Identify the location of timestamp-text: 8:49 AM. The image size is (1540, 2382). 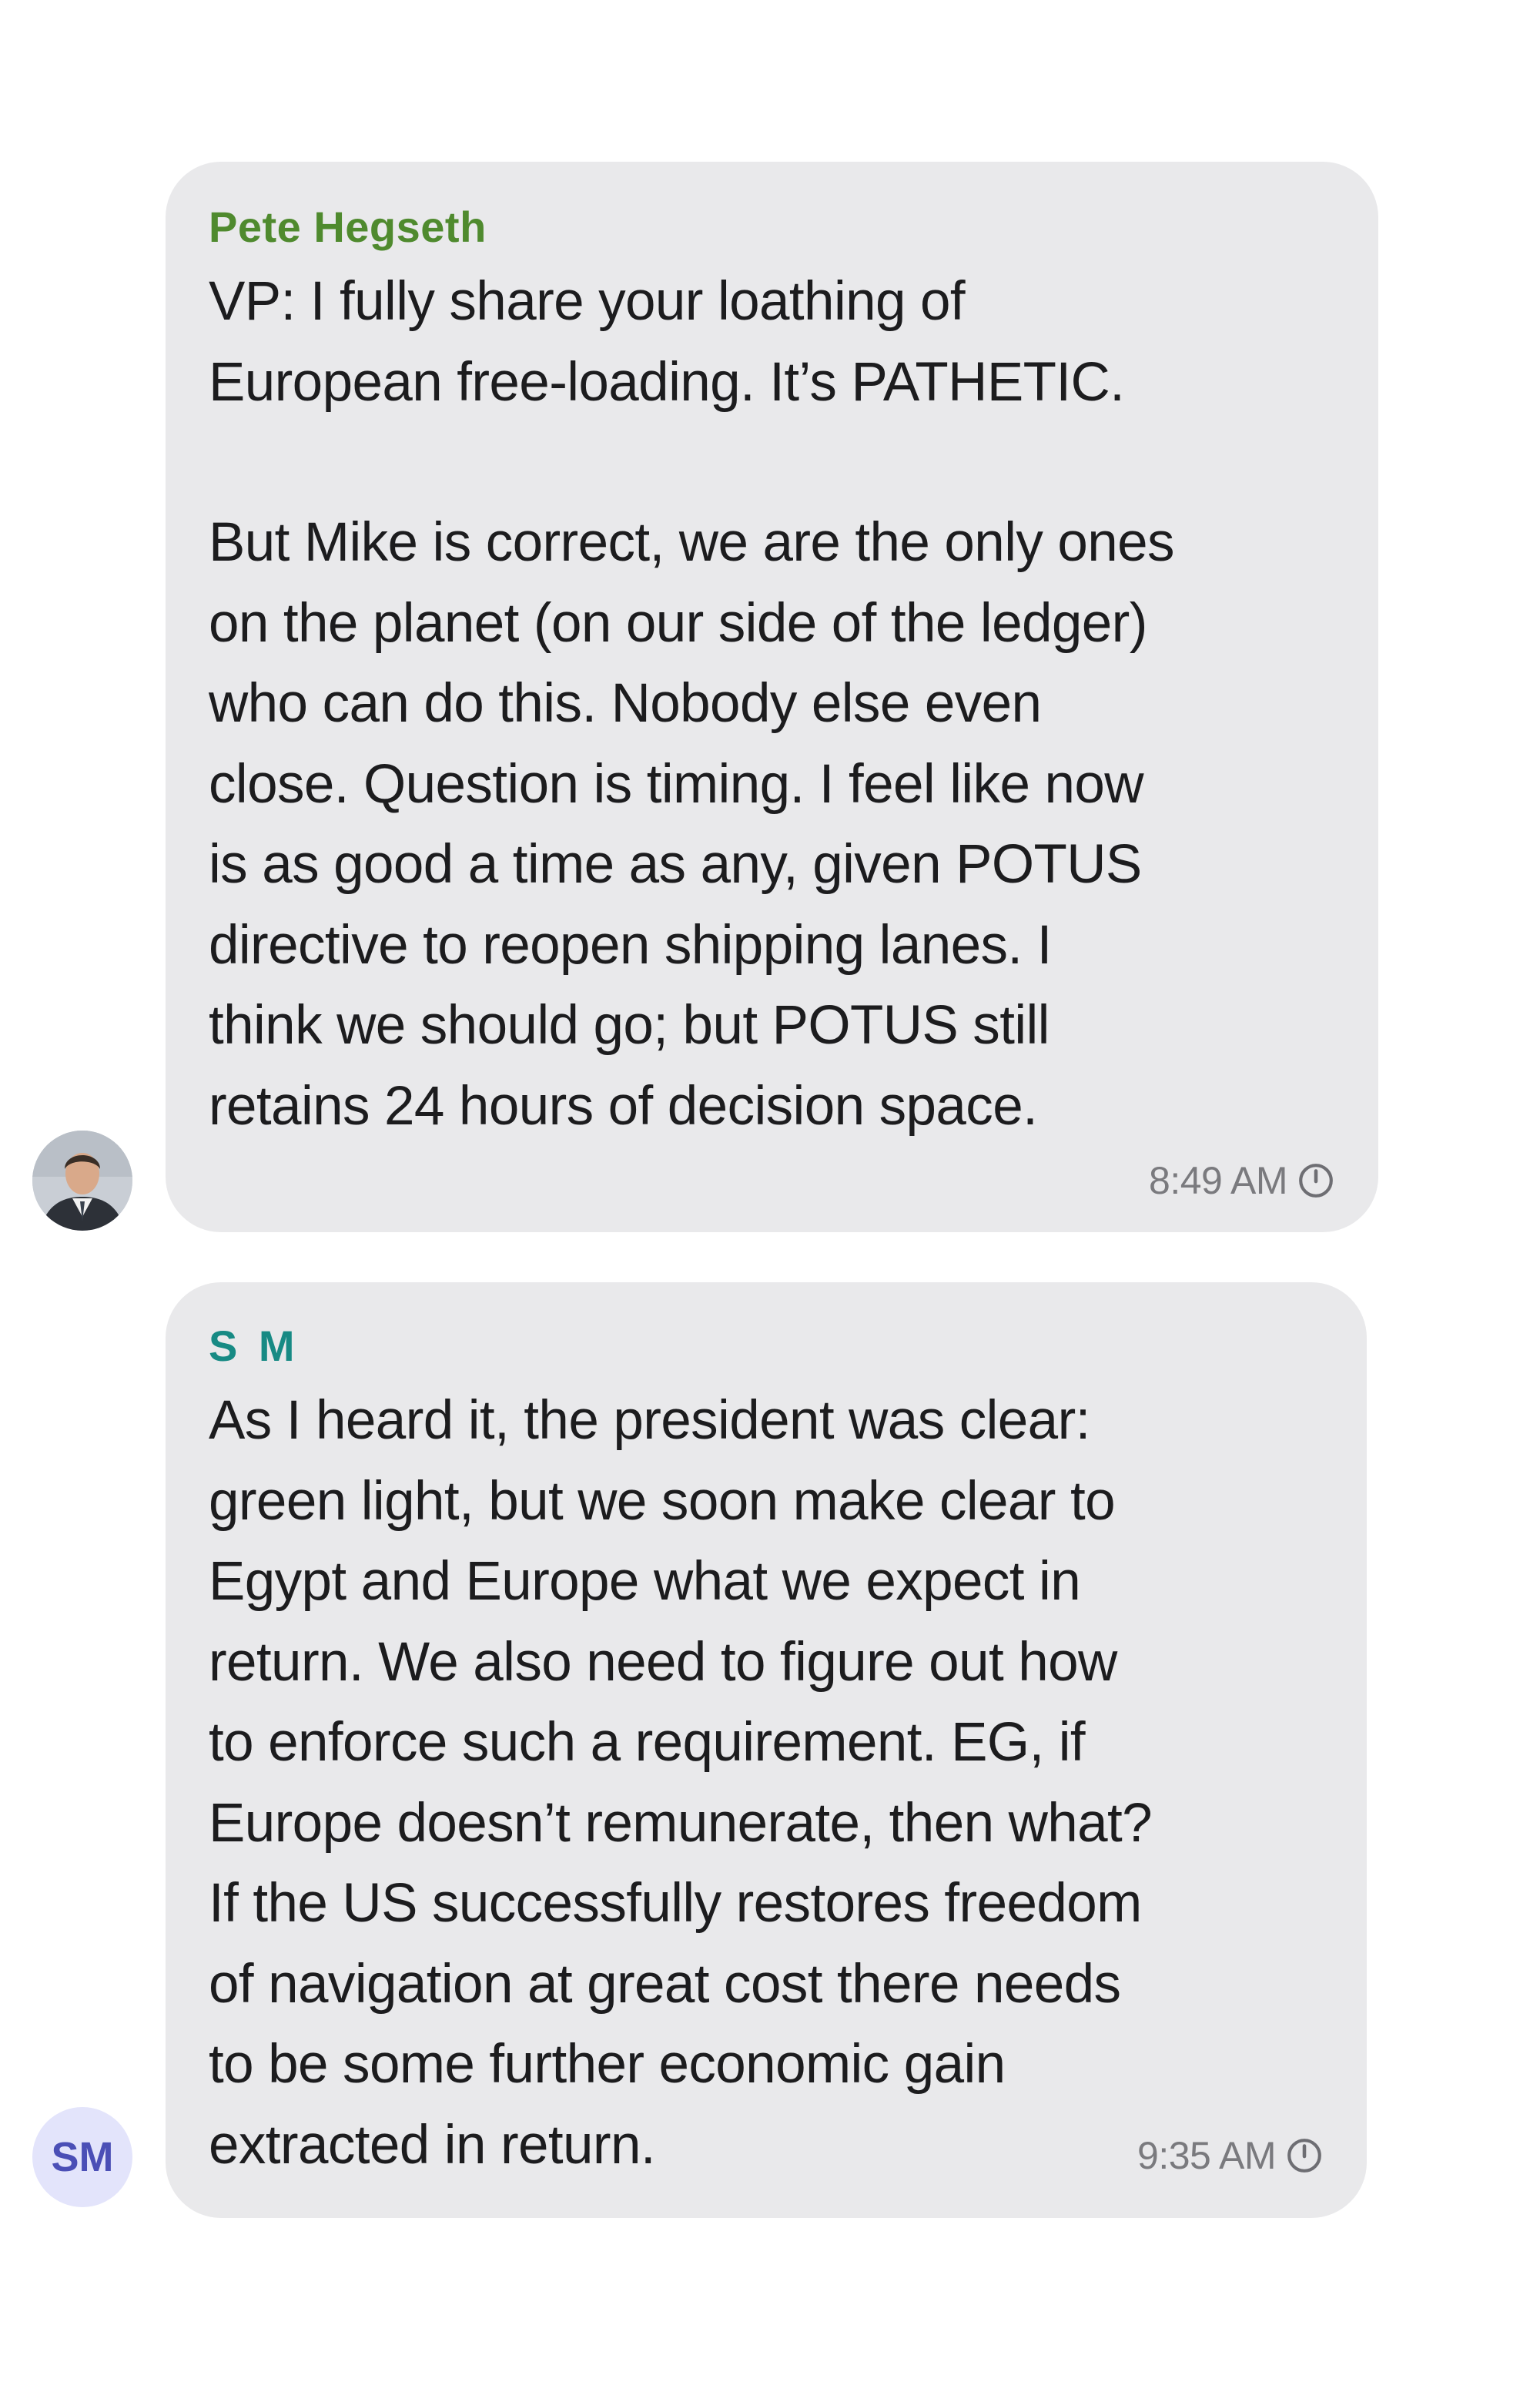
(1218, 1180).